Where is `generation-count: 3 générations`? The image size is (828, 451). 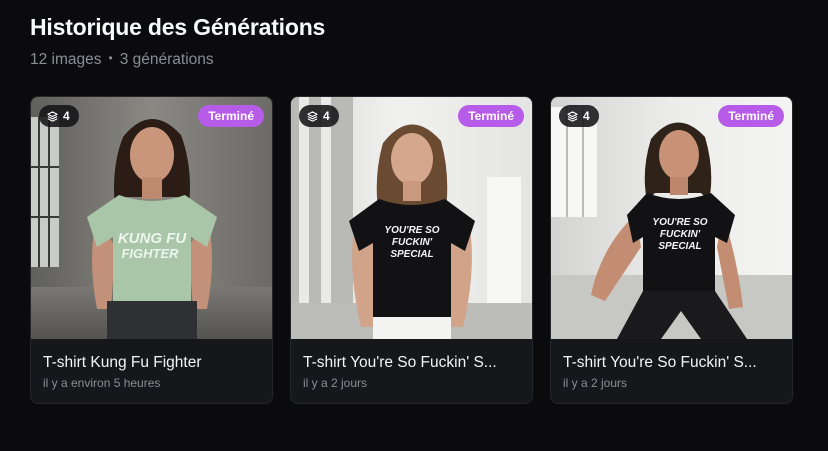
generation-count: 3 générations is located at coordinates (166, 59).